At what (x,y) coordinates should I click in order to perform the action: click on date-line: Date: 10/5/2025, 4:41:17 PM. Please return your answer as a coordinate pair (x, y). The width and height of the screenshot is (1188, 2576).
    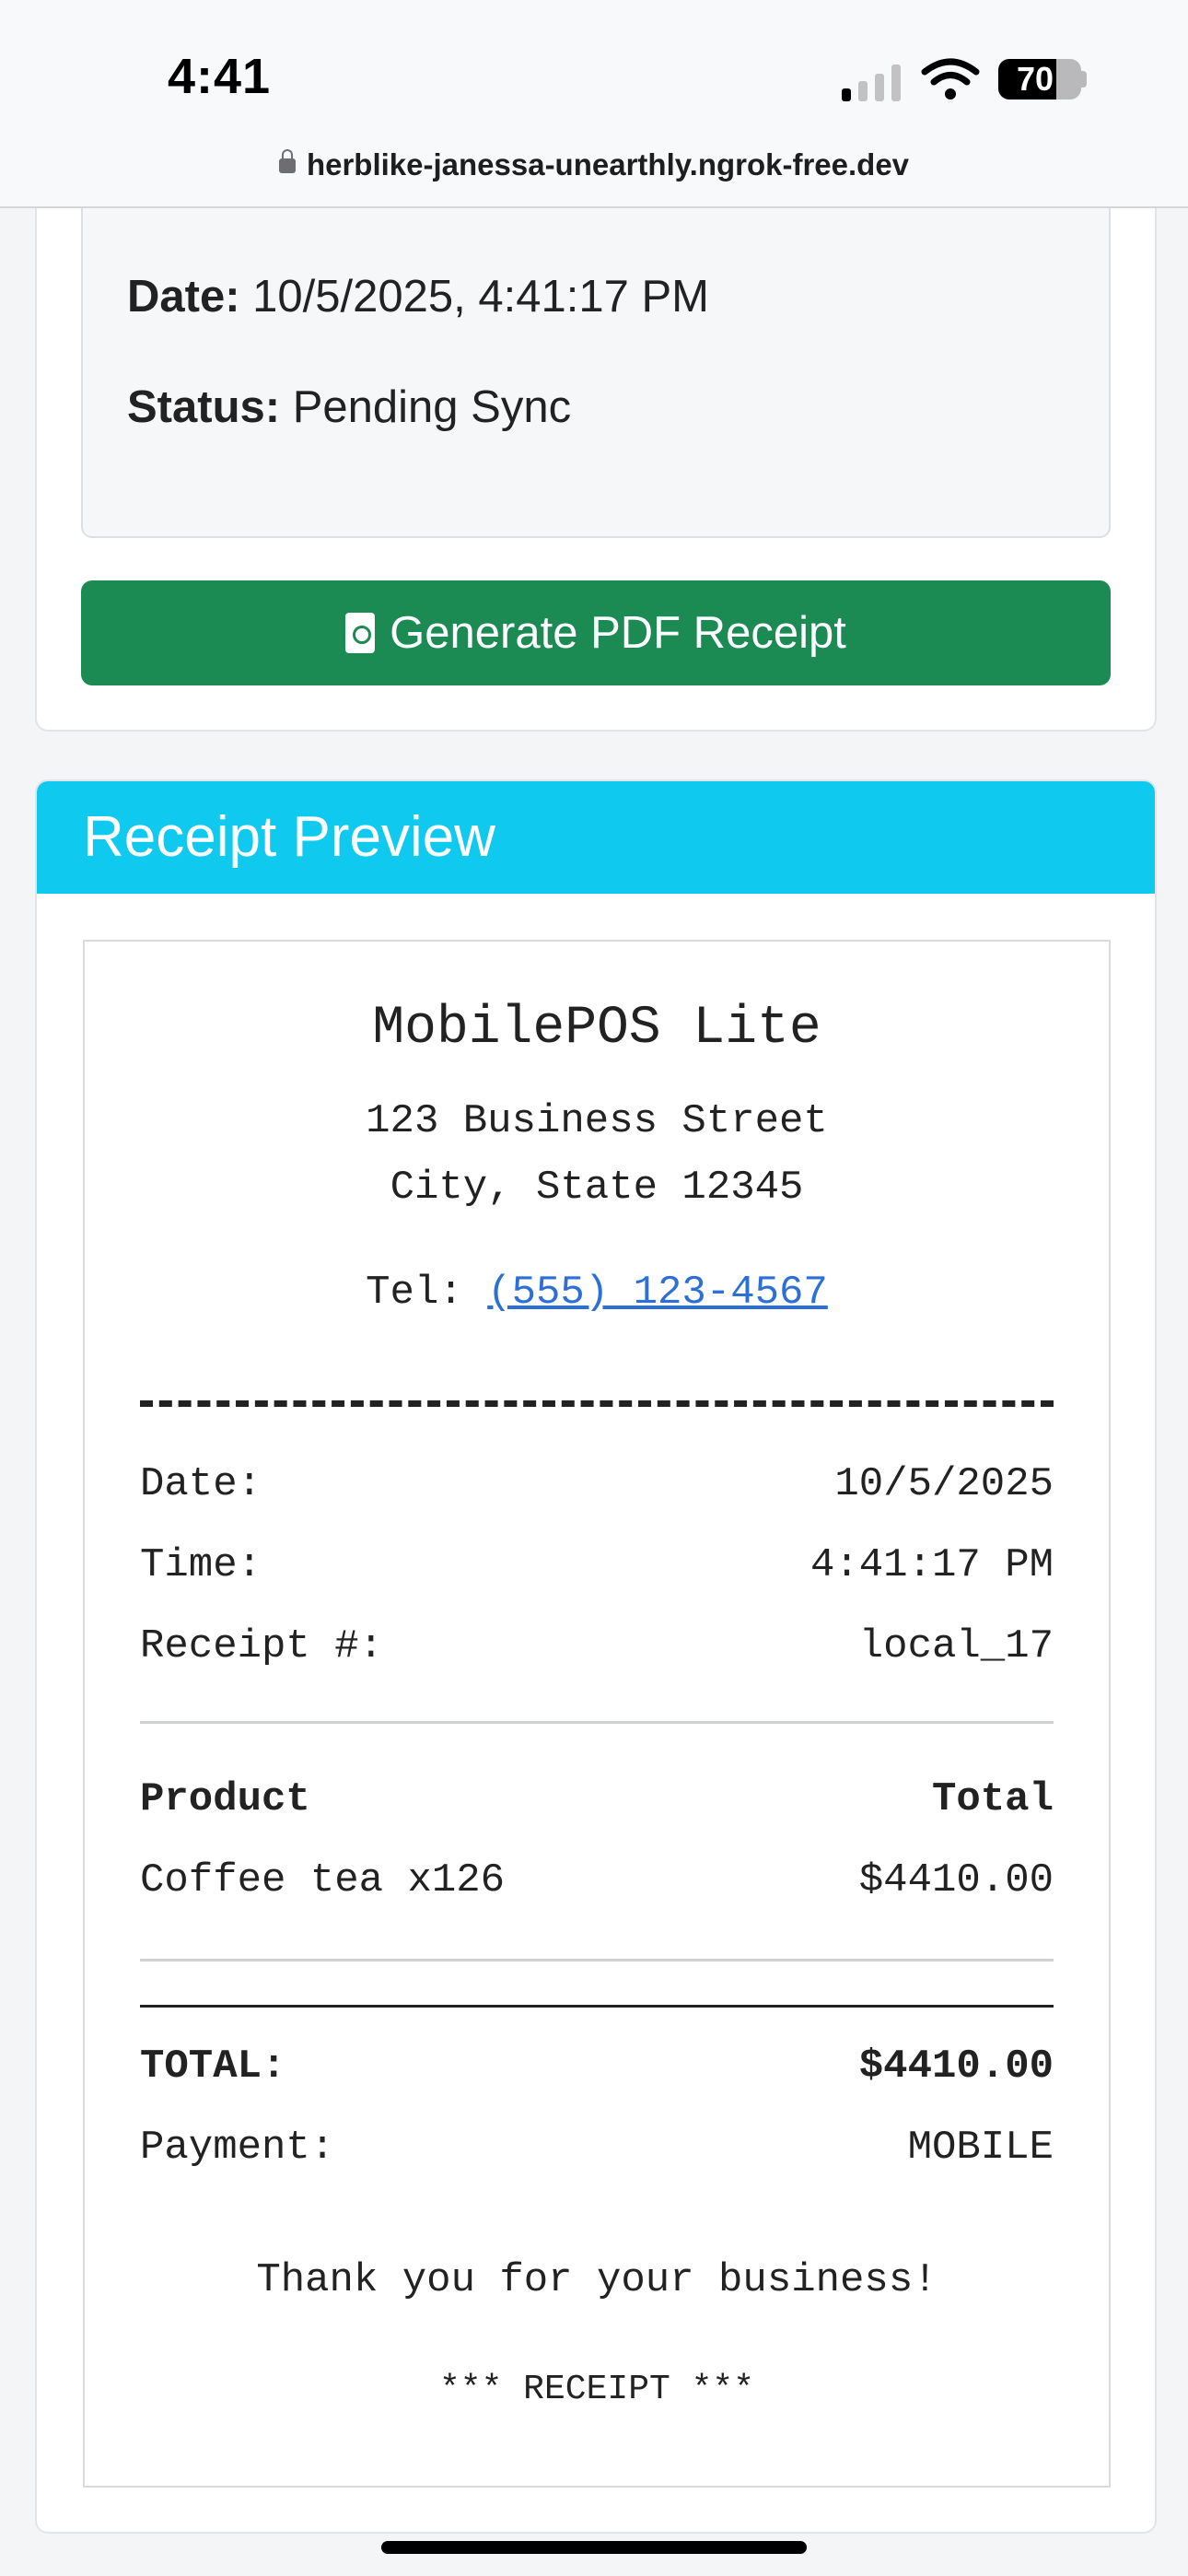
    Looking at the image, I should click on (418, 296).